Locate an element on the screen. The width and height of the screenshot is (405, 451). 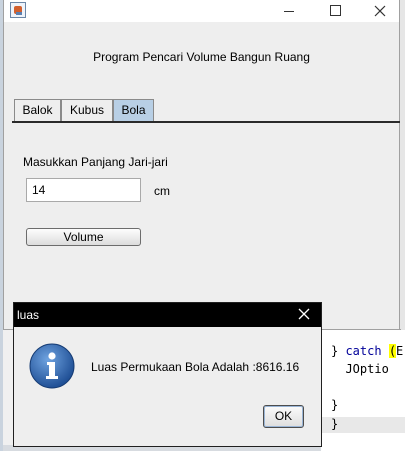
background-window-edge-right is located at coordinates (402, 165).